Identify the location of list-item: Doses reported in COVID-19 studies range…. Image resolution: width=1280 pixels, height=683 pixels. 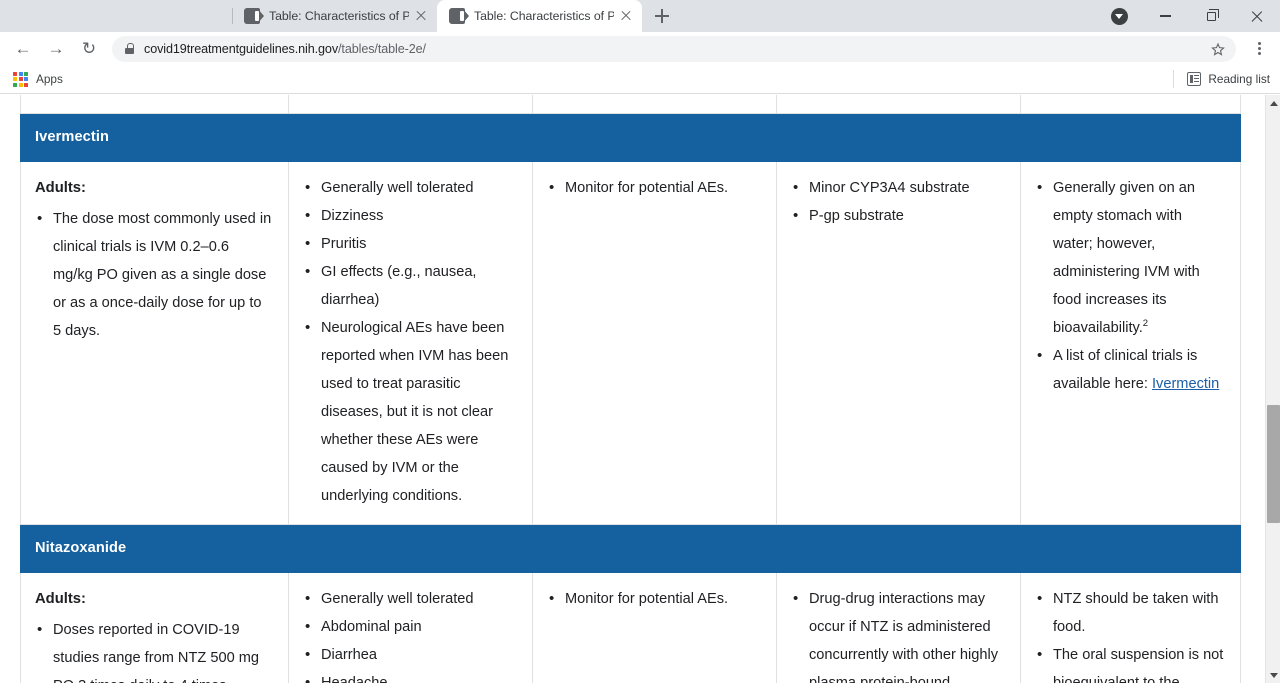
(153, 649).